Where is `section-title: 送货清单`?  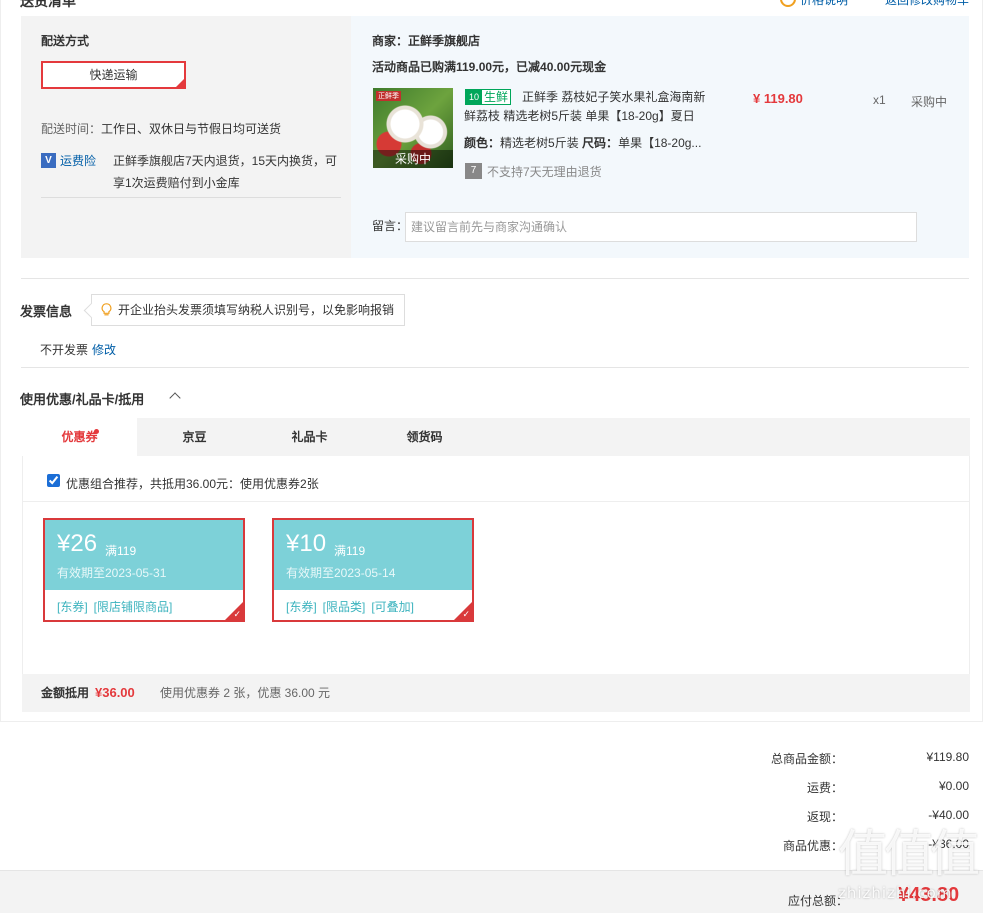 section-title: 送货清单 is located at coordinates (48, 4).